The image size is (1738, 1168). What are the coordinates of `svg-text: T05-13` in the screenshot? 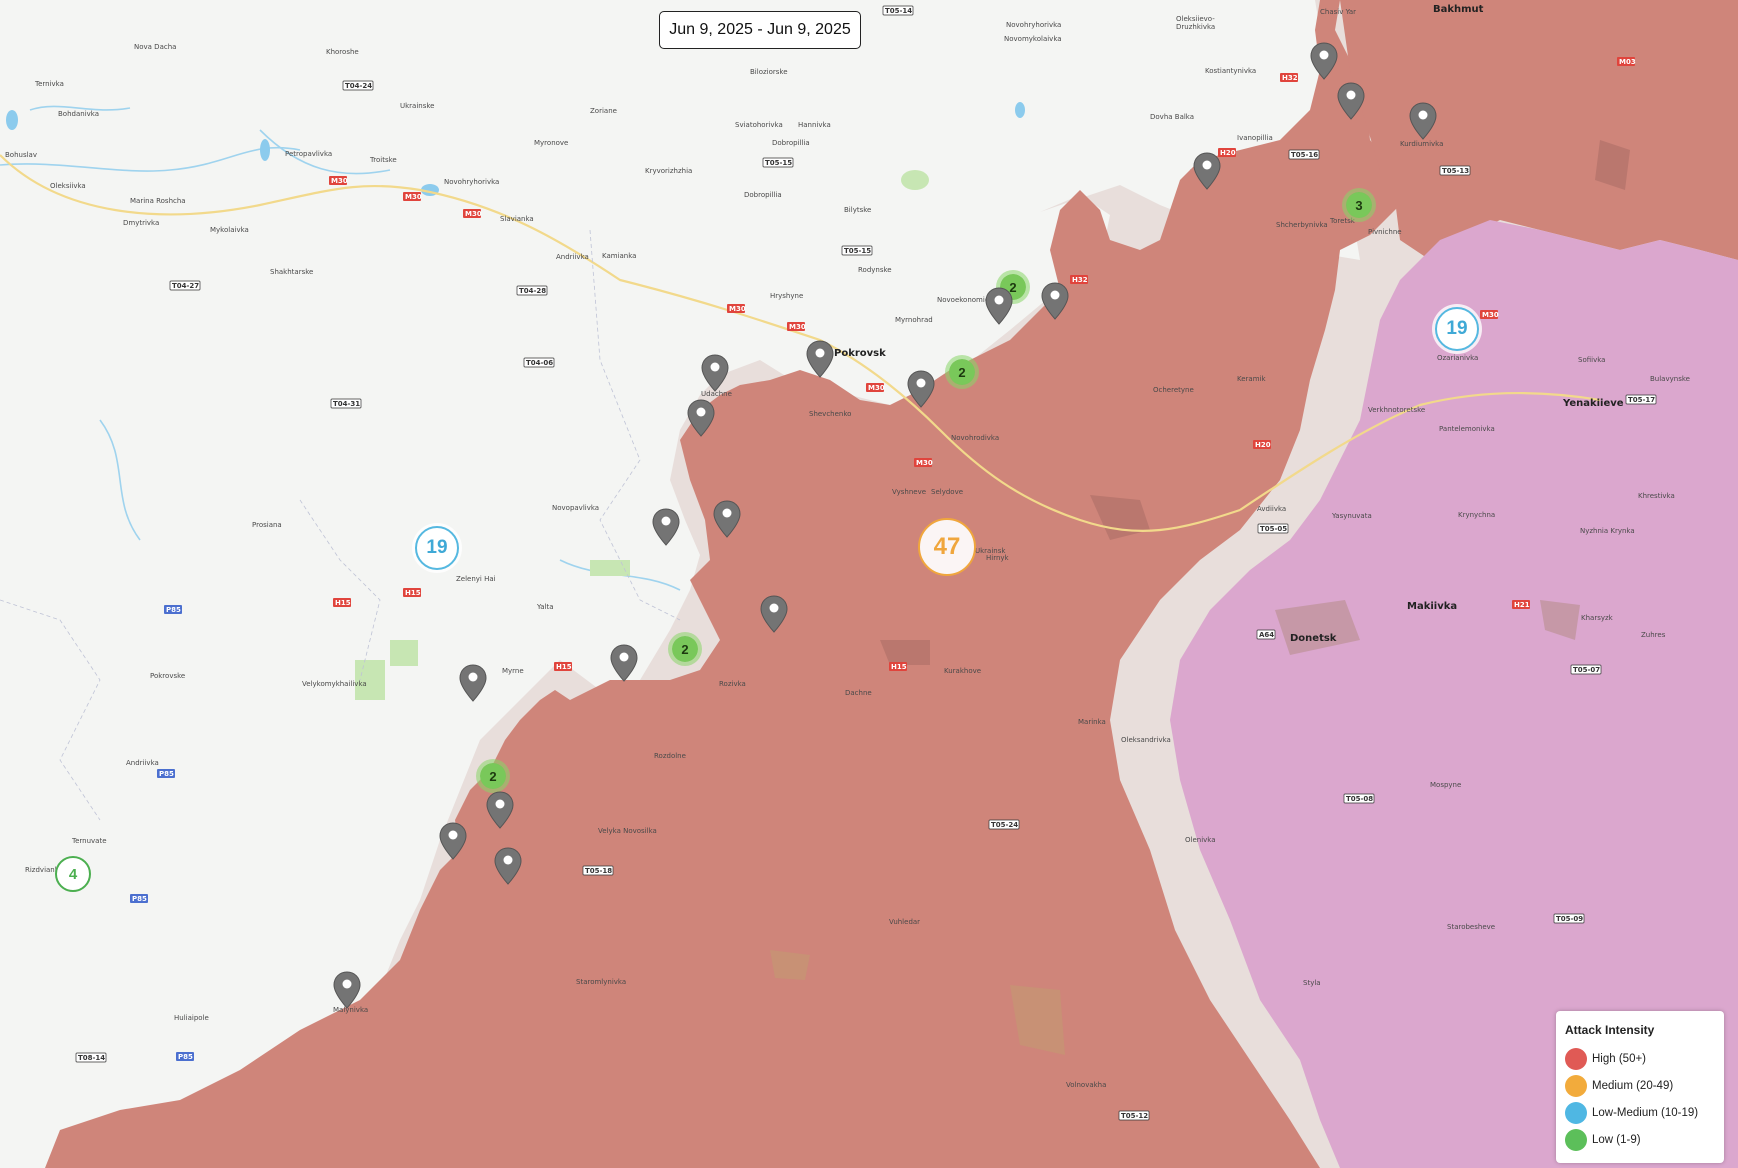 It's located at (1455, 171).